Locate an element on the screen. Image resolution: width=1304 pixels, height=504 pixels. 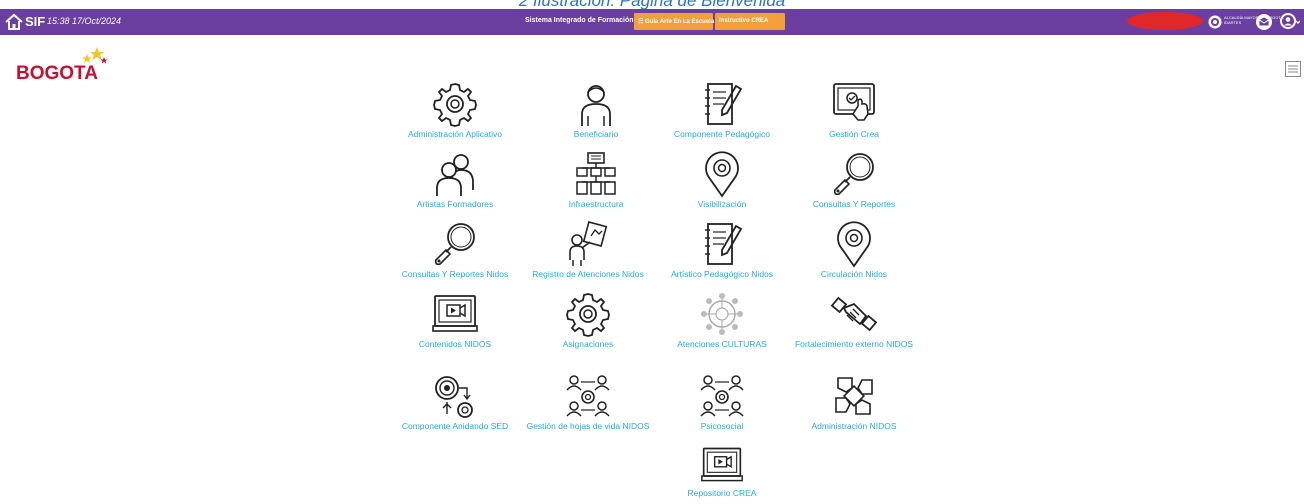
hands-together-icon is located at coordinates (854, 396).